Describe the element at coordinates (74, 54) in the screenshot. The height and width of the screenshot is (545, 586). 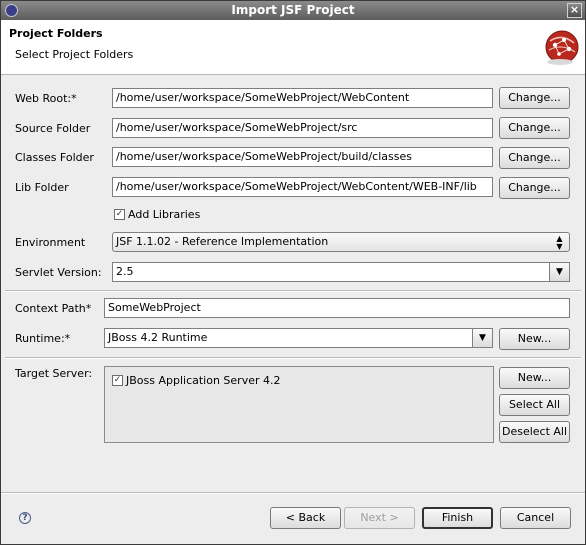
I see `page-subtitle: Select Project Folders` at that location.